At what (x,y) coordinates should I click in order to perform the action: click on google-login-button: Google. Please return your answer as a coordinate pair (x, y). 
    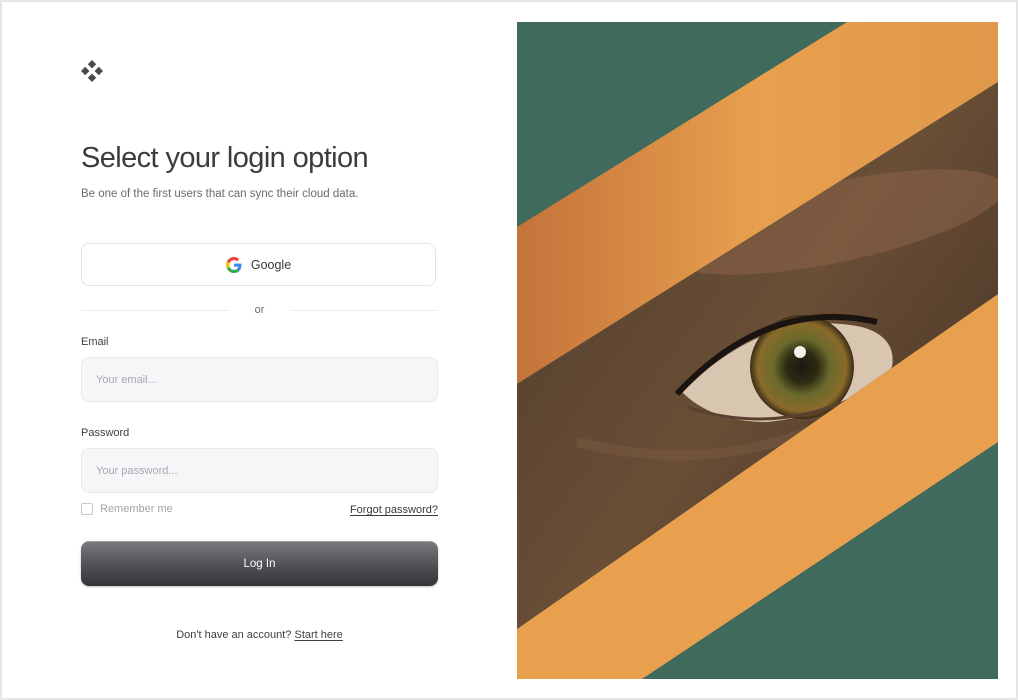
    Looking at the image, I should click on (258, 264).